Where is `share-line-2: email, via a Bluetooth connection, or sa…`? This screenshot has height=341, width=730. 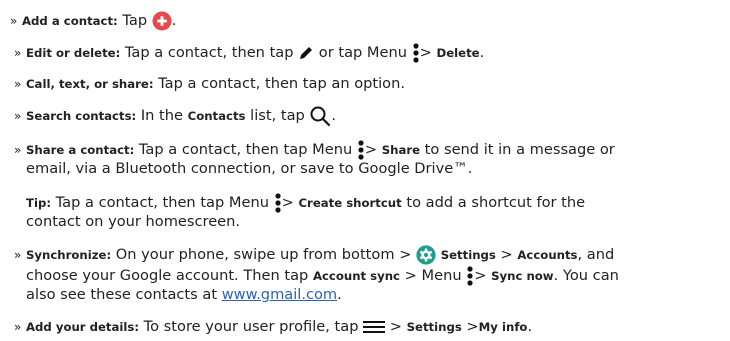
share-line-2: email, via a Bluetooth connection, or sa… is located at coordinates (249, 168).